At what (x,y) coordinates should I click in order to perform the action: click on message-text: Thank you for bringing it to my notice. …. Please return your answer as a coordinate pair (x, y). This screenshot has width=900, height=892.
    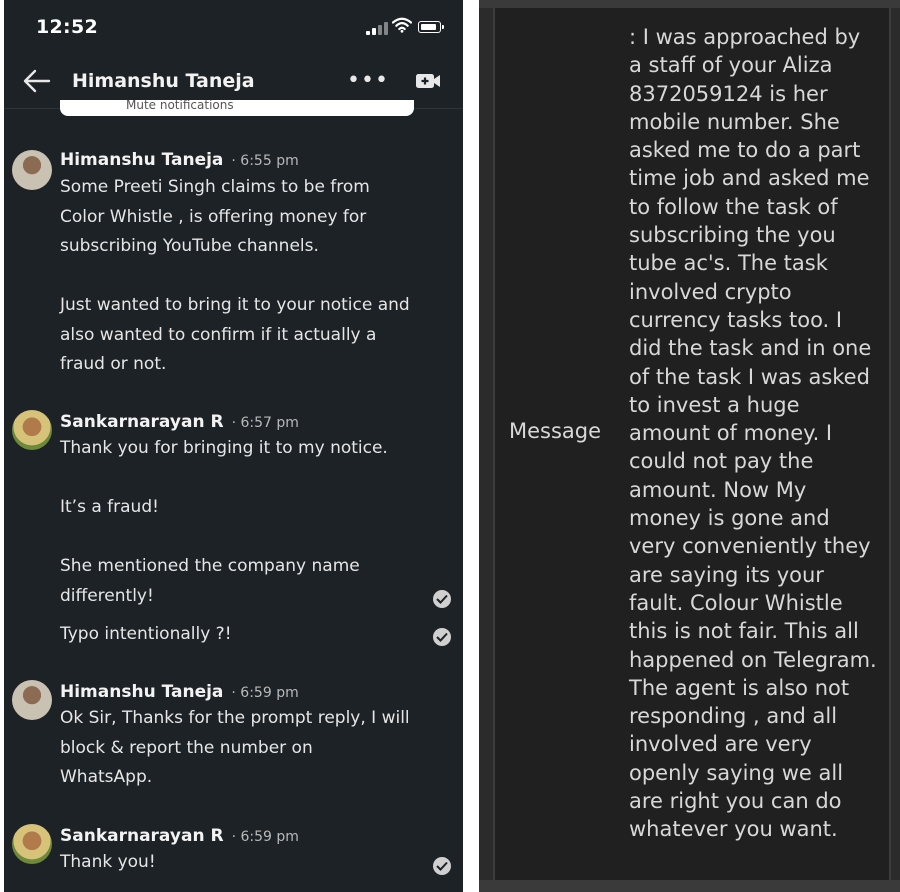
    Looking at the image, I should click on (224, 522).